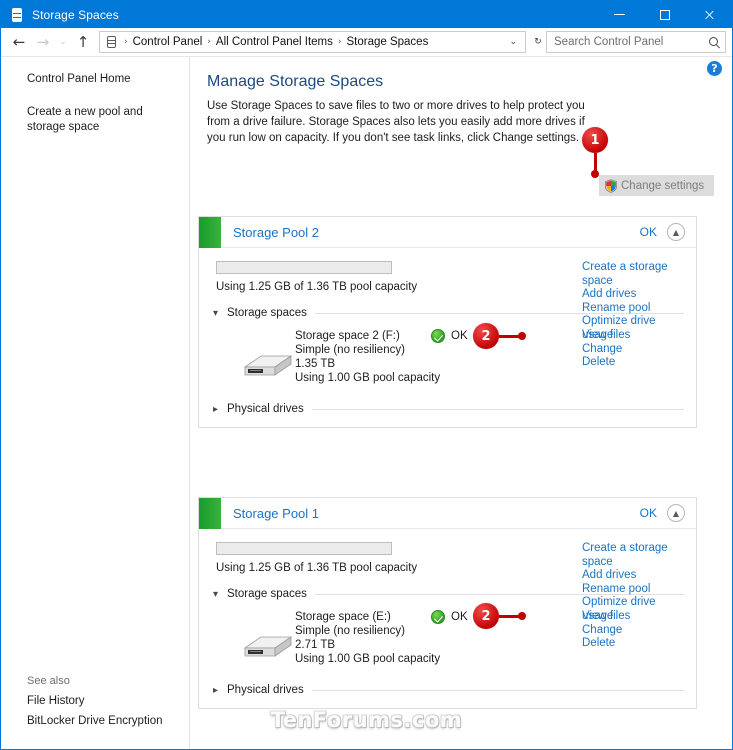 Image resolution: width=733 pixels, height=750 pixels. What do you see at coordinates (513, 42) in the screenshot?
I see `chevron-down-icon: ⌄` at bounding box center [513, 42].